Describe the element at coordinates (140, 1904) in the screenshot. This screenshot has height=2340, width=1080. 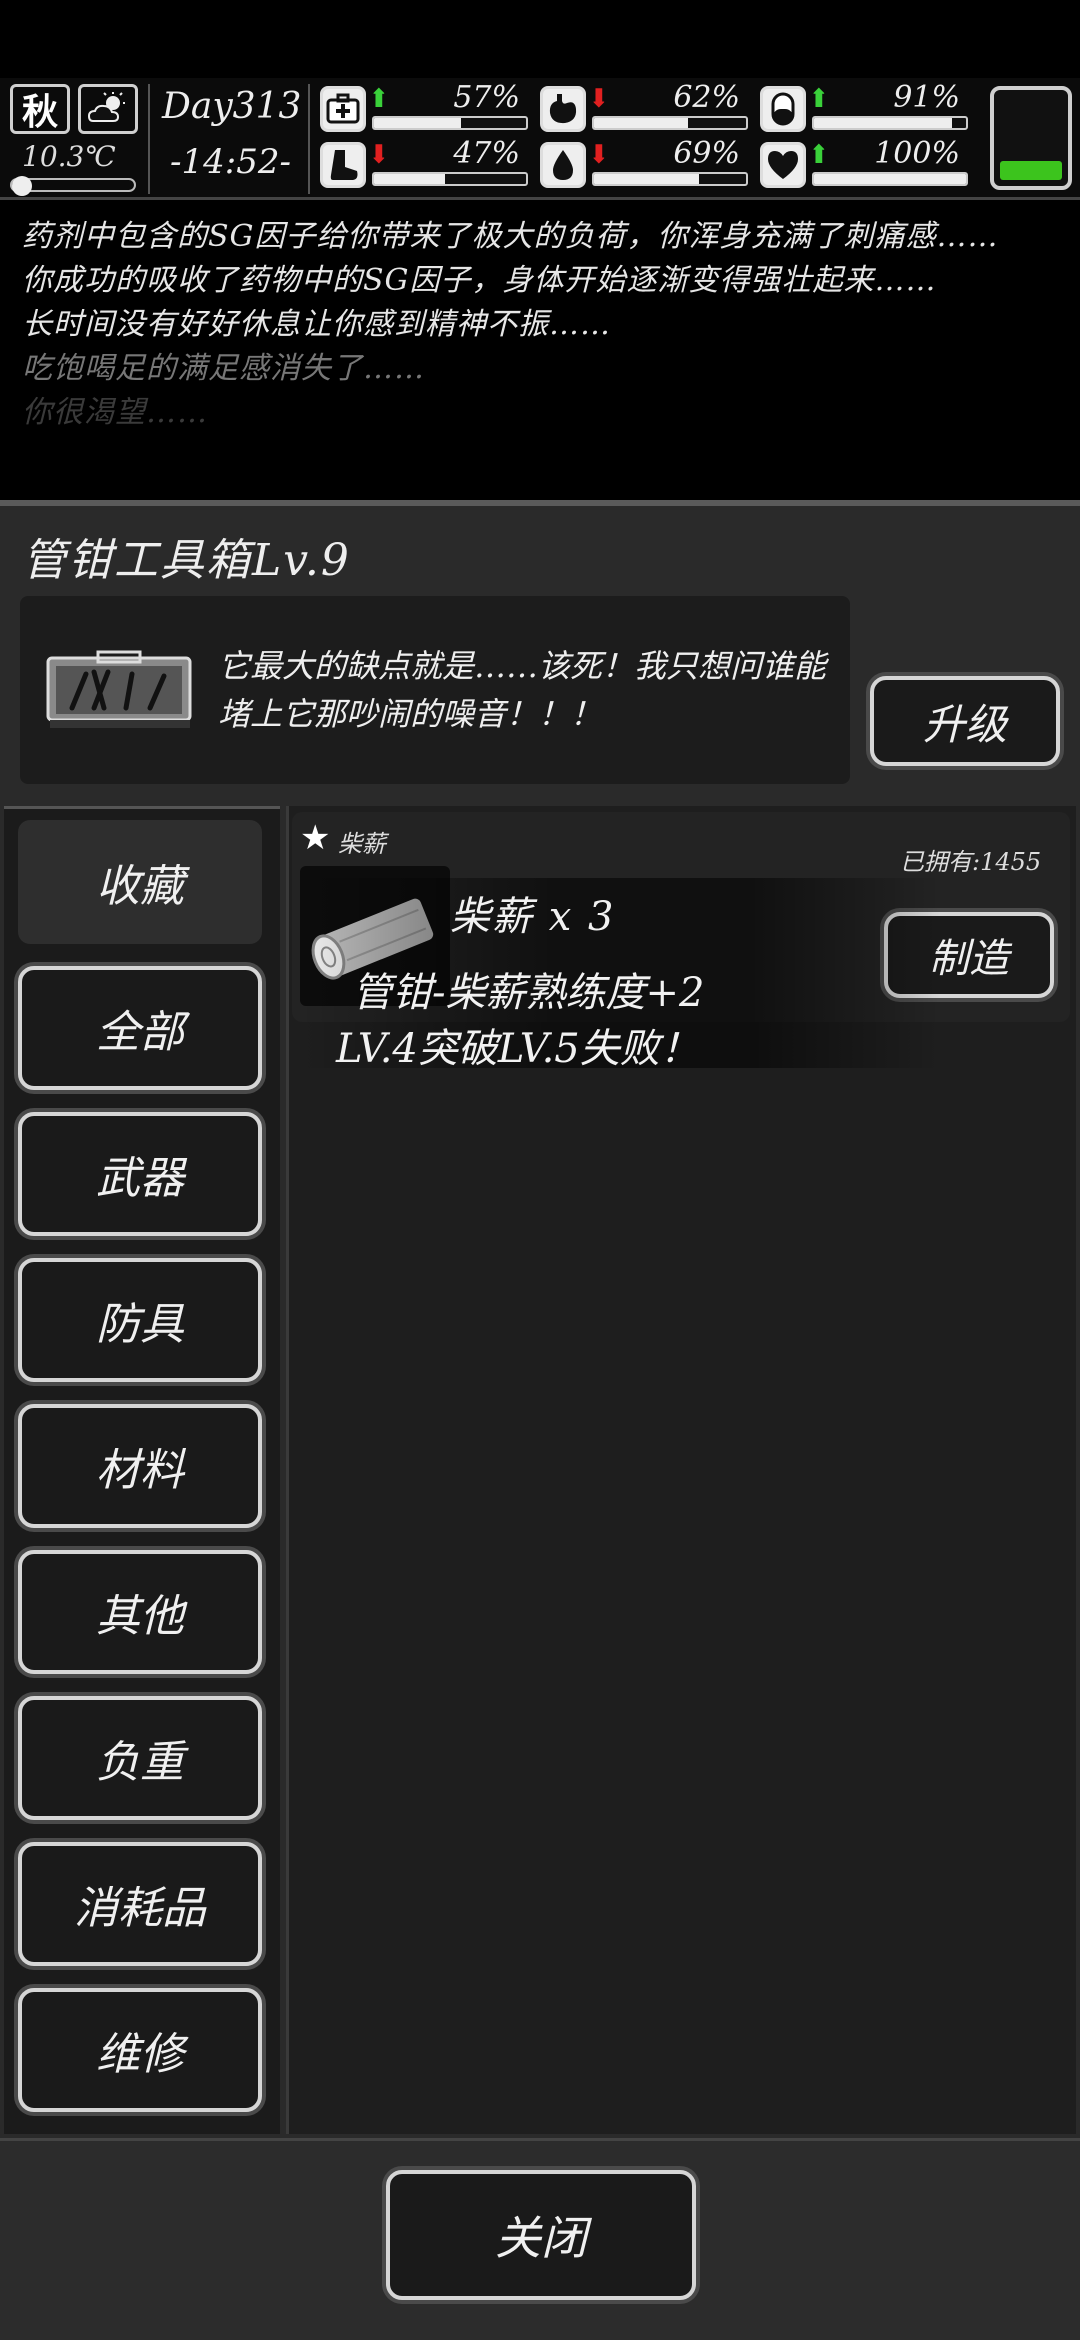
I see `category-consumables: 消耗品` at that location.